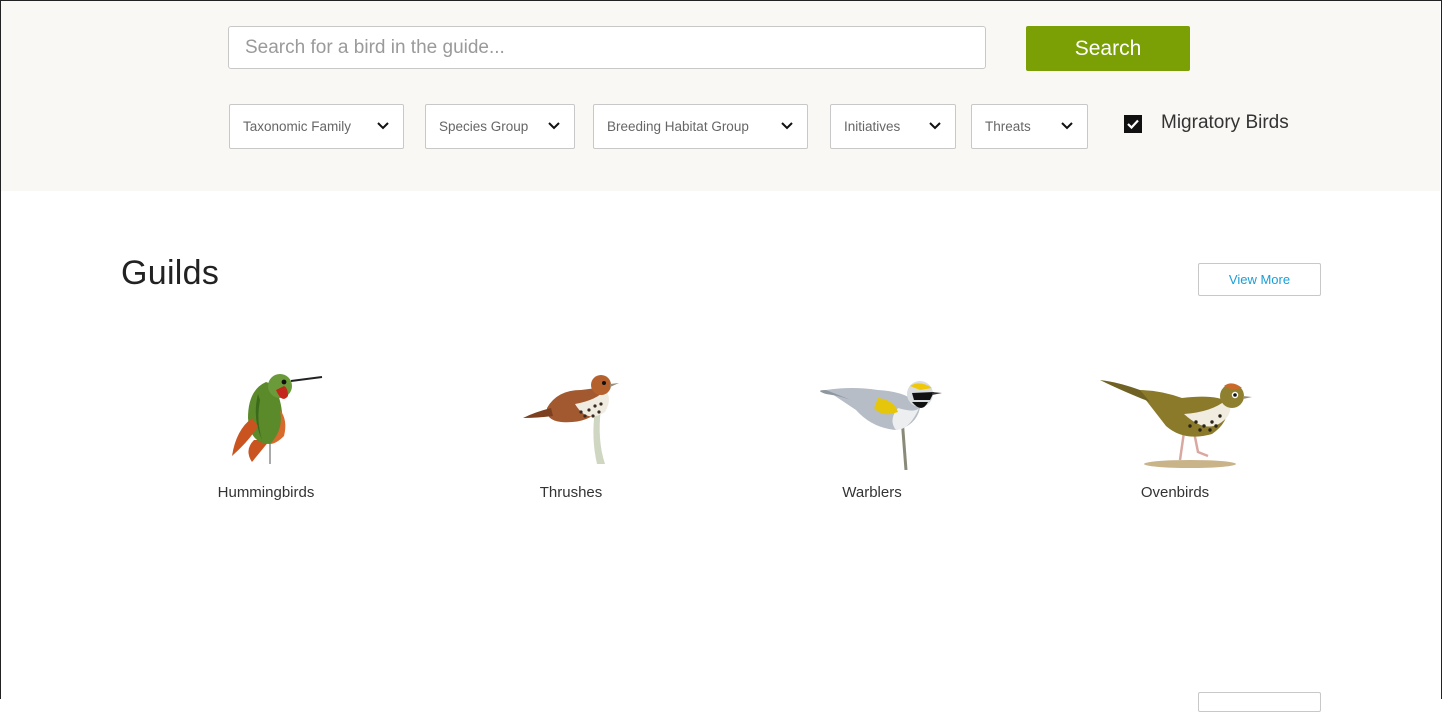 This screenshot has height=712, width=1442. I want to click on filter-label: Threats, so click(1008, 126).